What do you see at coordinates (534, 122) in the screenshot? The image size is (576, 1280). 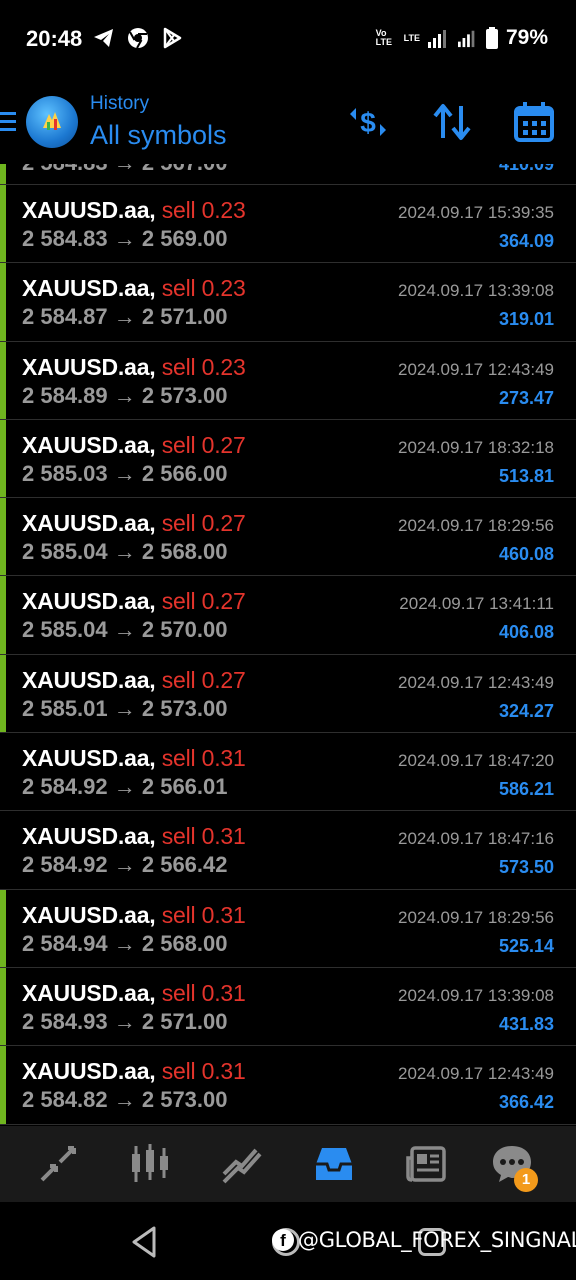 I see `calendar-icon` at bounding box center [534, 122].